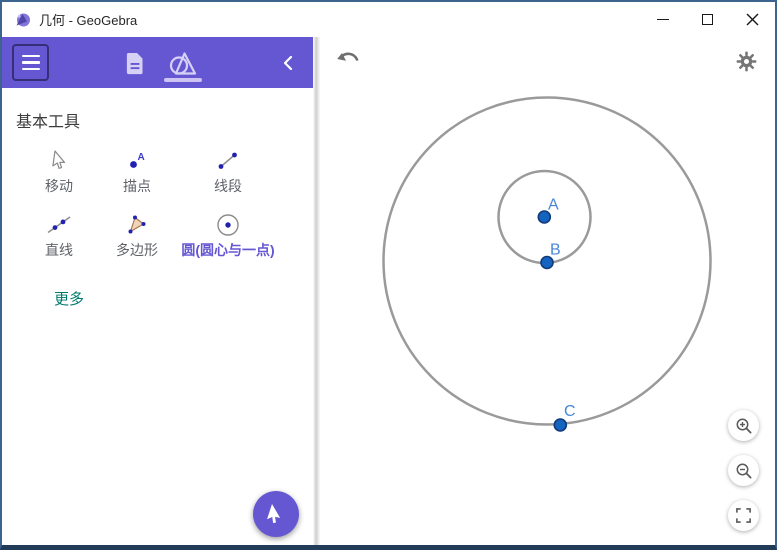 This screenshot has width=777, height=550. I want to click on tool-grid: 移动 A 描点 线段 直线 多边形 圆(圆心与一点), so click(157, 201).